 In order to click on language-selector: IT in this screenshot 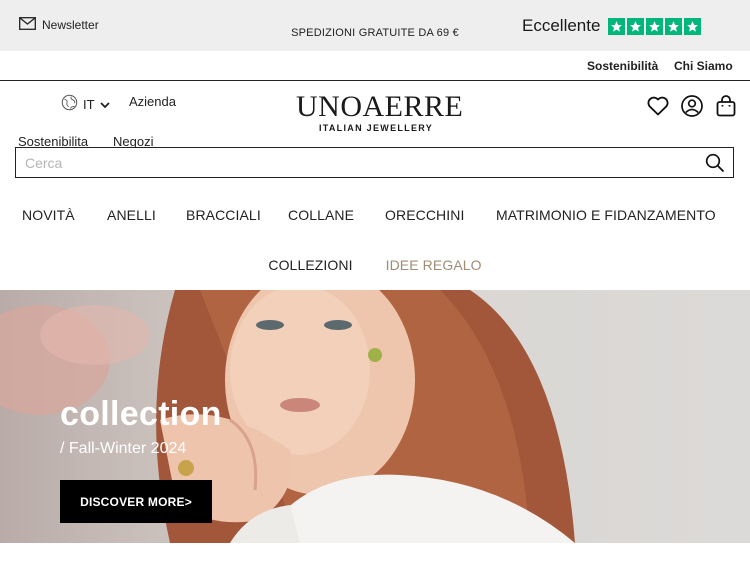, I will do `click(85, 104)`.